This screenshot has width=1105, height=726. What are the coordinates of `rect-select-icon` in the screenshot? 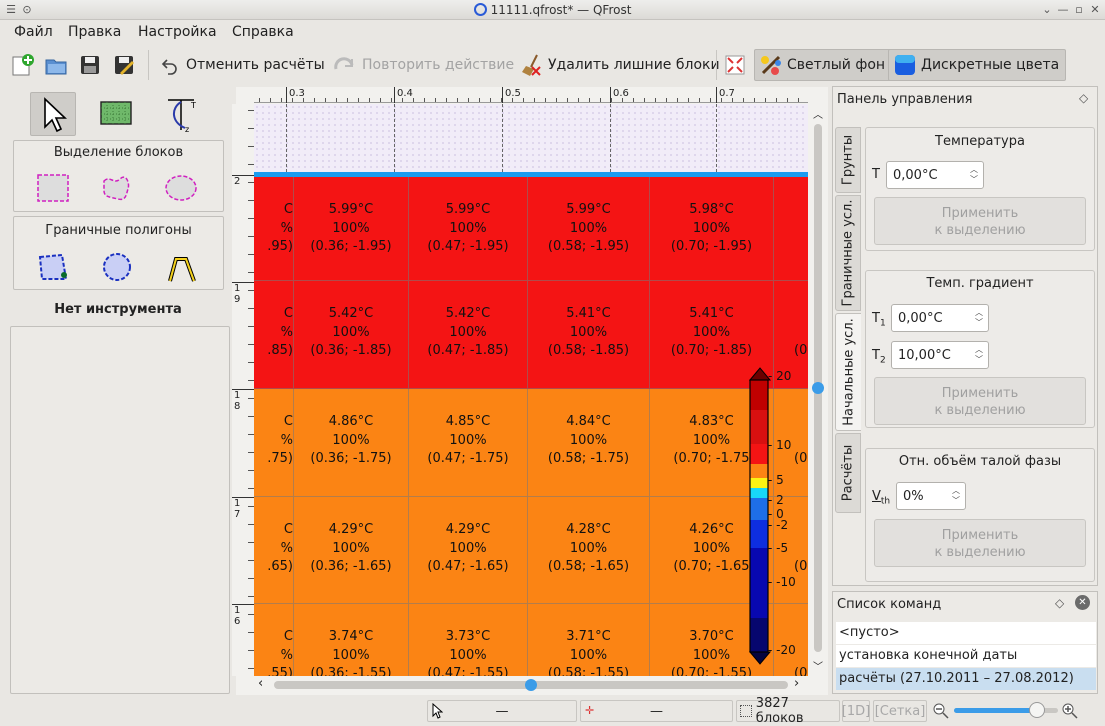 It's located at (53, 189).